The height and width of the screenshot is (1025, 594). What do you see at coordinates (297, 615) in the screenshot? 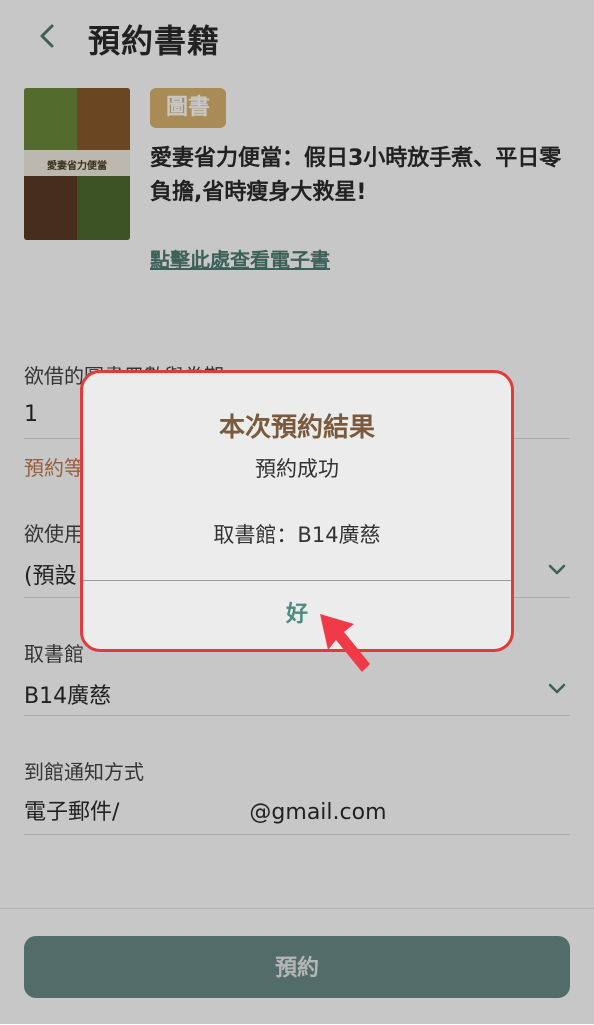
I see `ok-button: 好` at bounding box center [297, 615].